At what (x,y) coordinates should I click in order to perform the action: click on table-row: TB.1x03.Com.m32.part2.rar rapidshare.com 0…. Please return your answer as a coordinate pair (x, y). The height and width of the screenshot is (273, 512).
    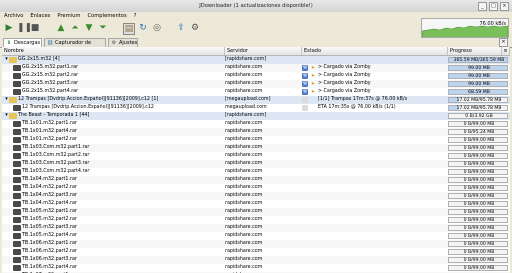
    Looking at the image, I should click on (256, 156).